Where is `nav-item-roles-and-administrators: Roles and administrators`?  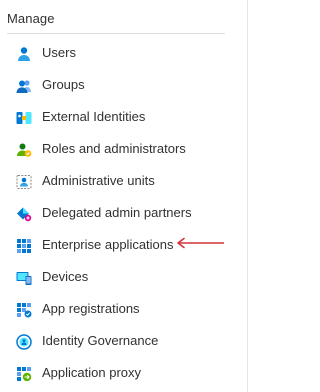
nav-item-roles-and-administrators: Roles and administrators is located at coordinates (123, 150).